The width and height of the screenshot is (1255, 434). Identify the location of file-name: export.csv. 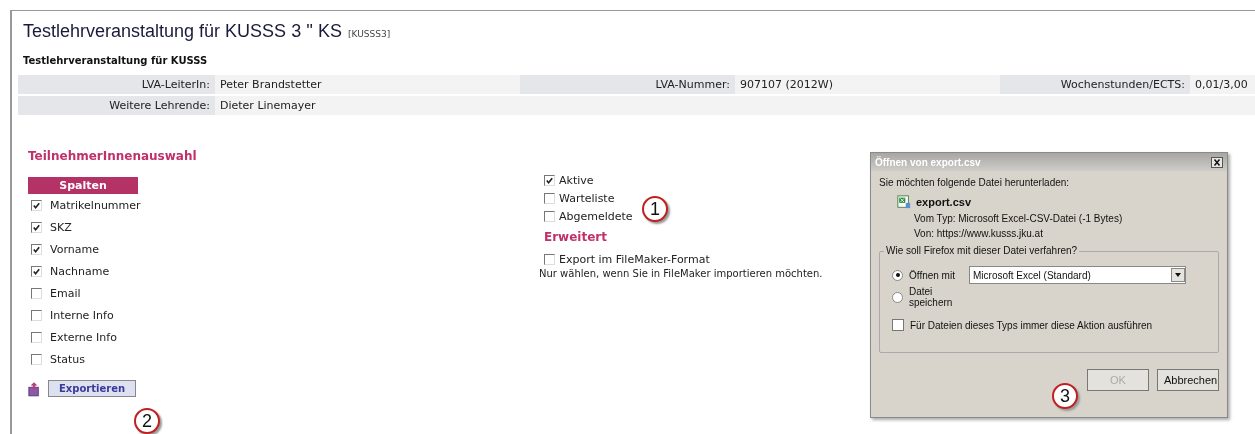
(944, 202).